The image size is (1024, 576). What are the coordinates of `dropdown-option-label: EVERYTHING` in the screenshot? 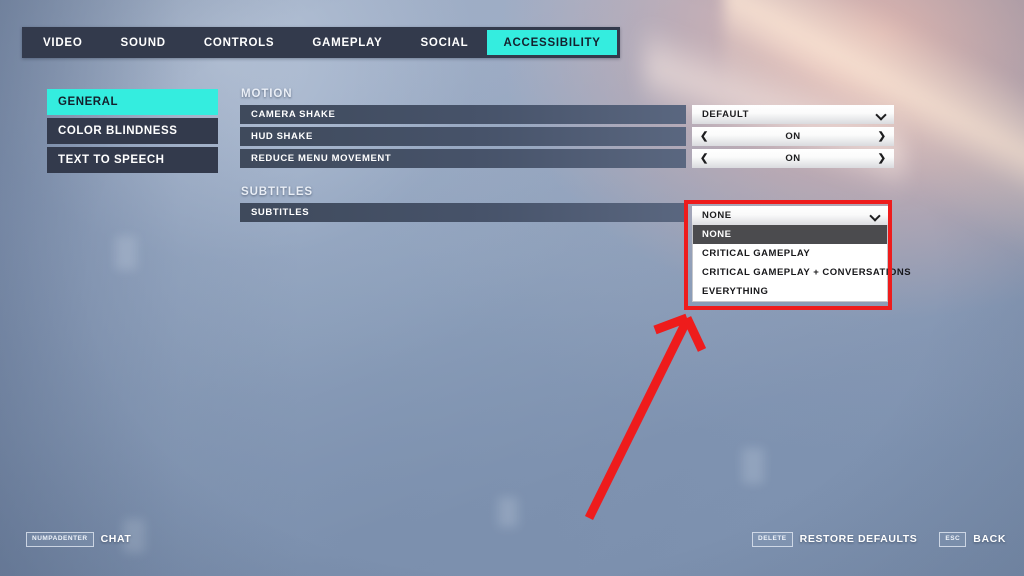 It's located at (735, 291).